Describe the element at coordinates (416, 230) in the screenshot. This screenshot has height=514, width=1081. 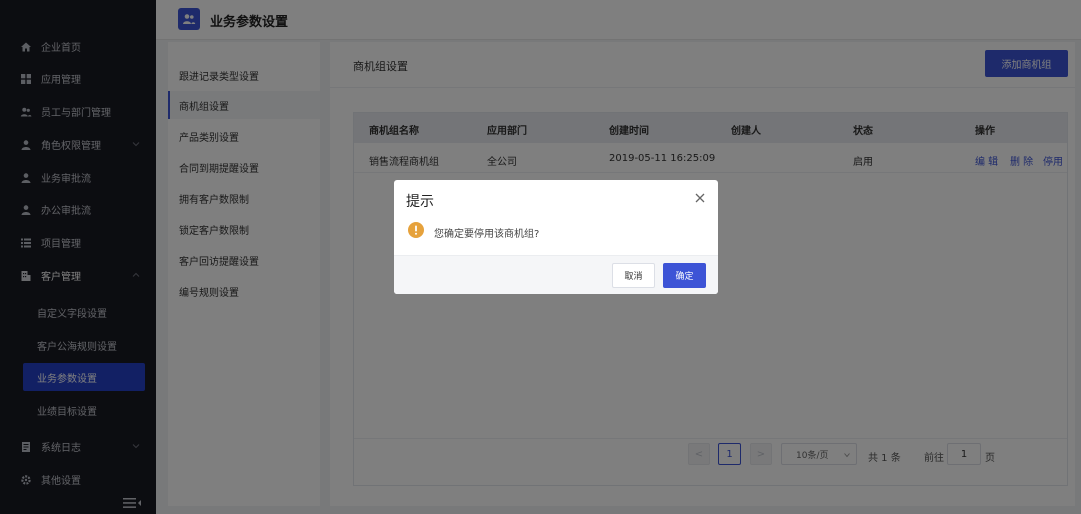
I see `warning-icon` at that location.